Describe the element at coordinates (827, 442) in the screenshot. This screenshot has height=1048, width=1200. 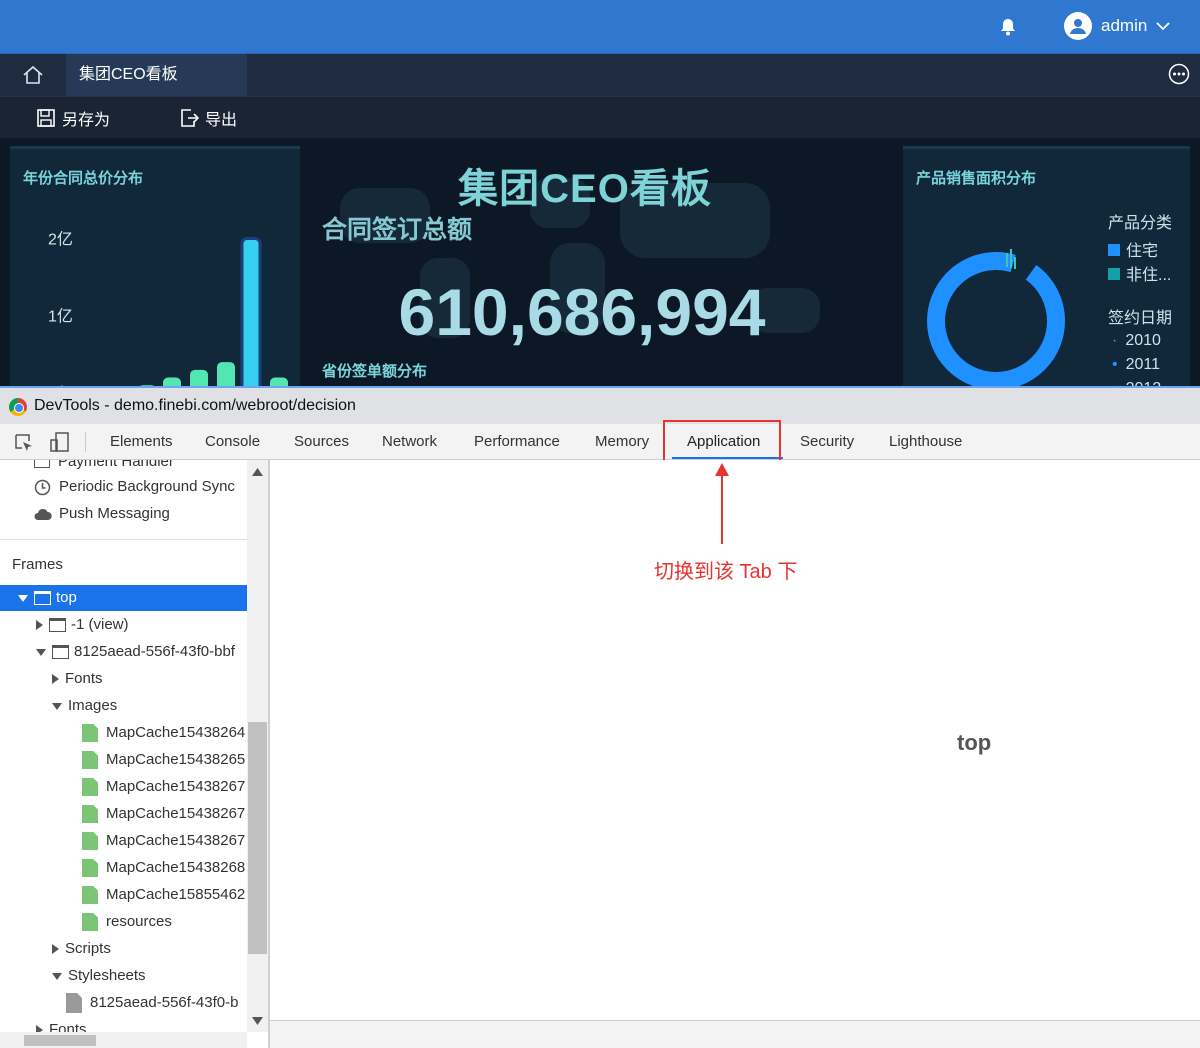
I see `tab-security: Security` at that location.